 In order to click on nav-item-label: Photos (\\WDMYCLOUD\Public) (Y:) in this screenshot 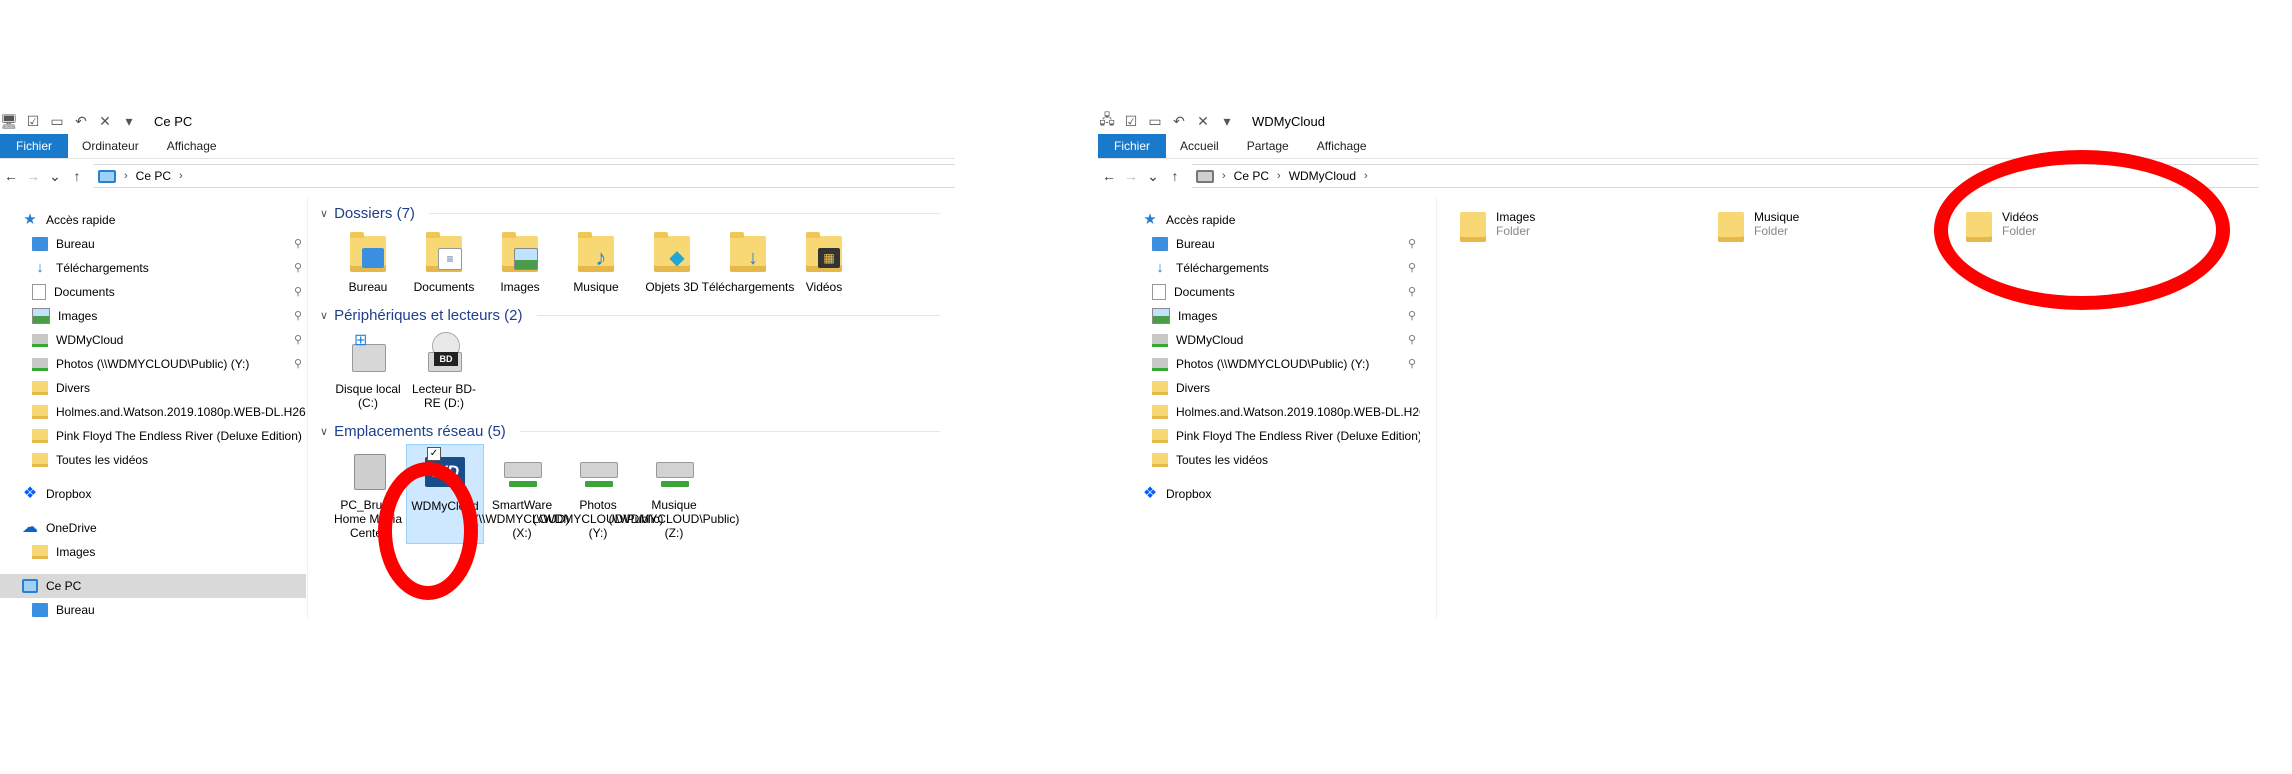, I will do `click(1273, 364)`.